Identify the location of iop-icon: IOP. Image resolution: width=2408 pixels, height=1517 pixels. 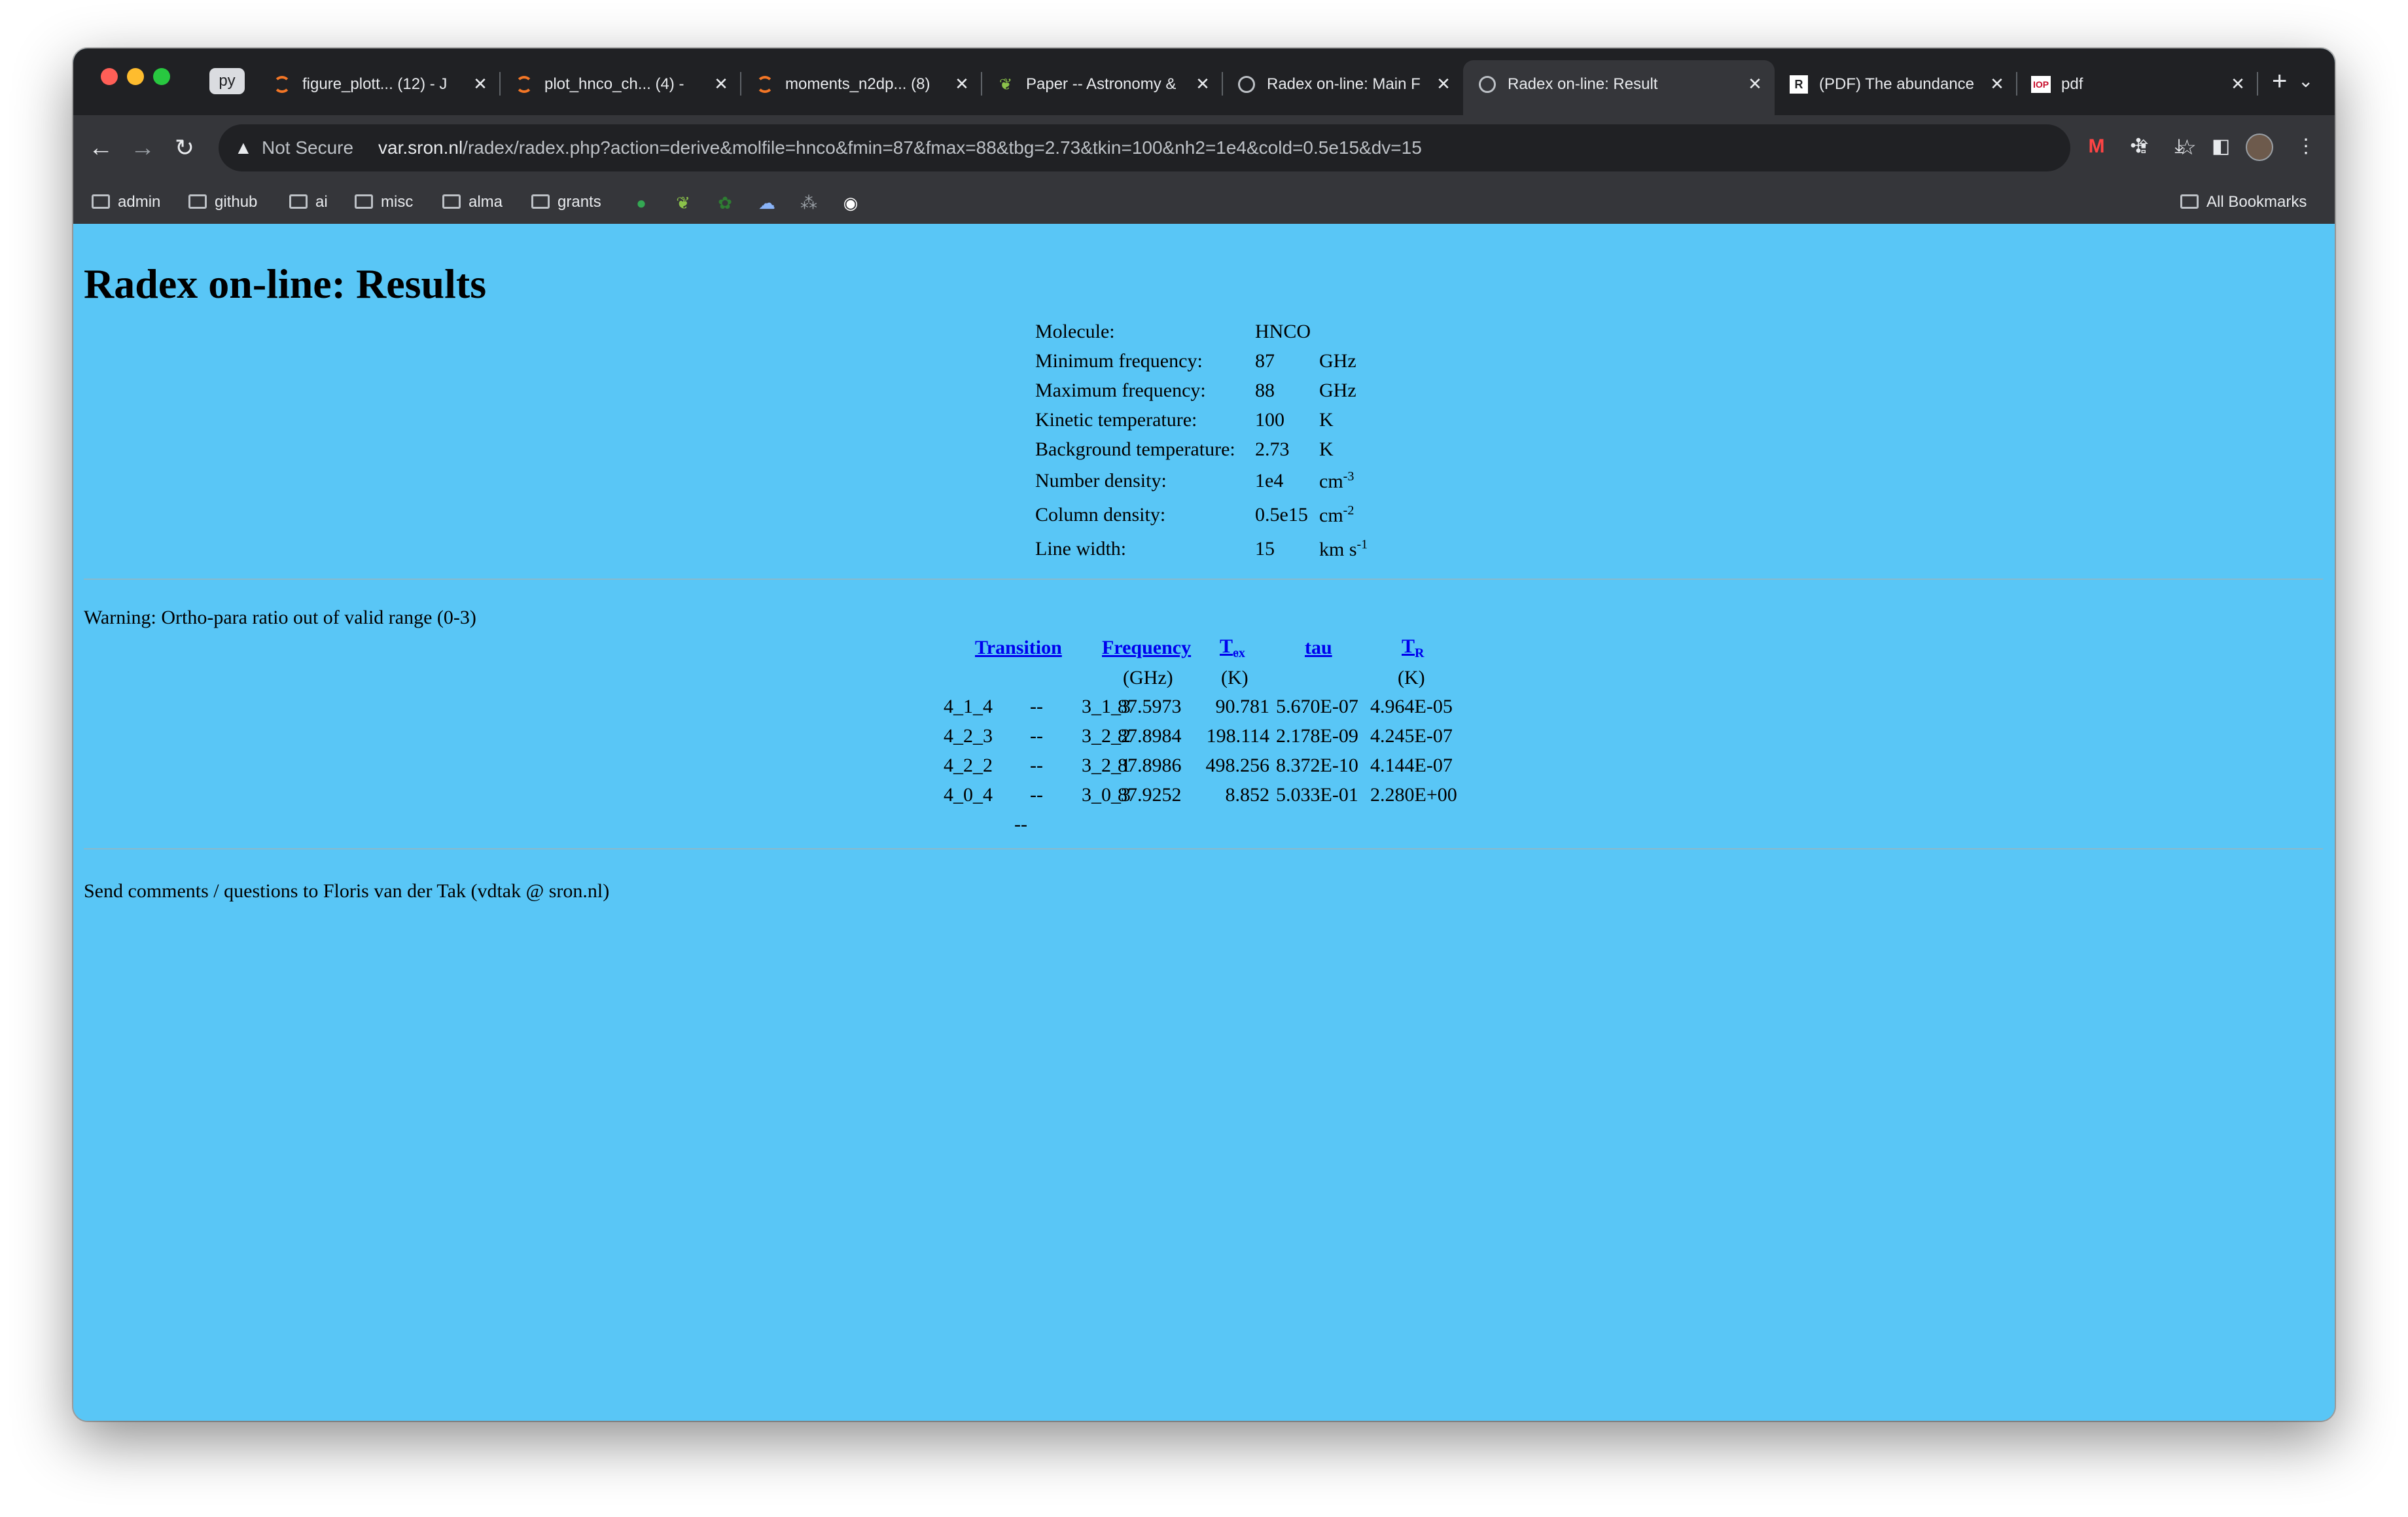
(2041, 84).